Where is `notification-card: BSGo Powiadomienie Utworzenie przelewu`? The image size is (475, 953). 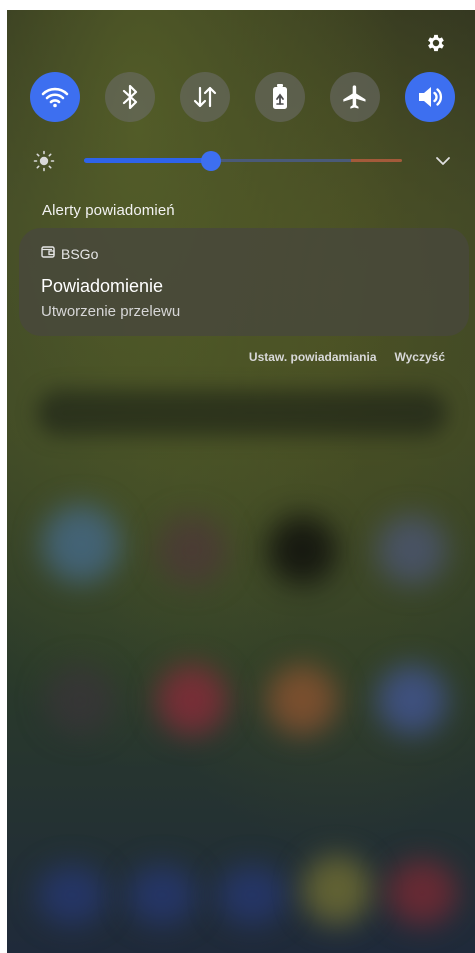 notification-card: BSGo Powiadomienie Utworzenie przelewu is located at coordinates (244, 282).